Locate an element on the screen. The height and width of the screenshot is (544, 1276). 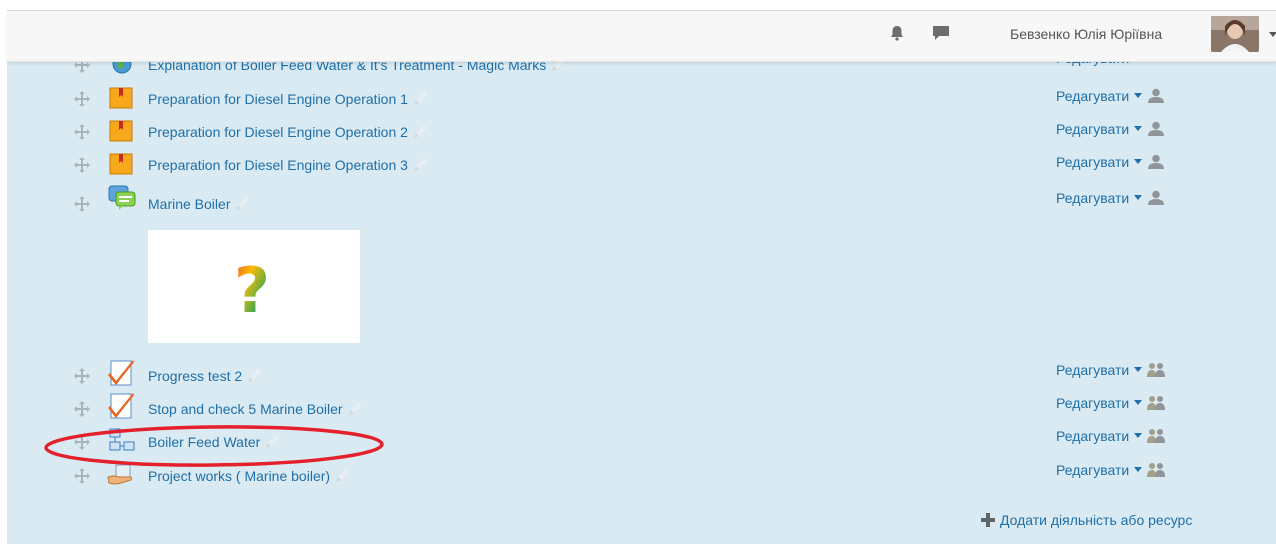
activity-link: Marine Boiler is located at coordinates (200, 204).